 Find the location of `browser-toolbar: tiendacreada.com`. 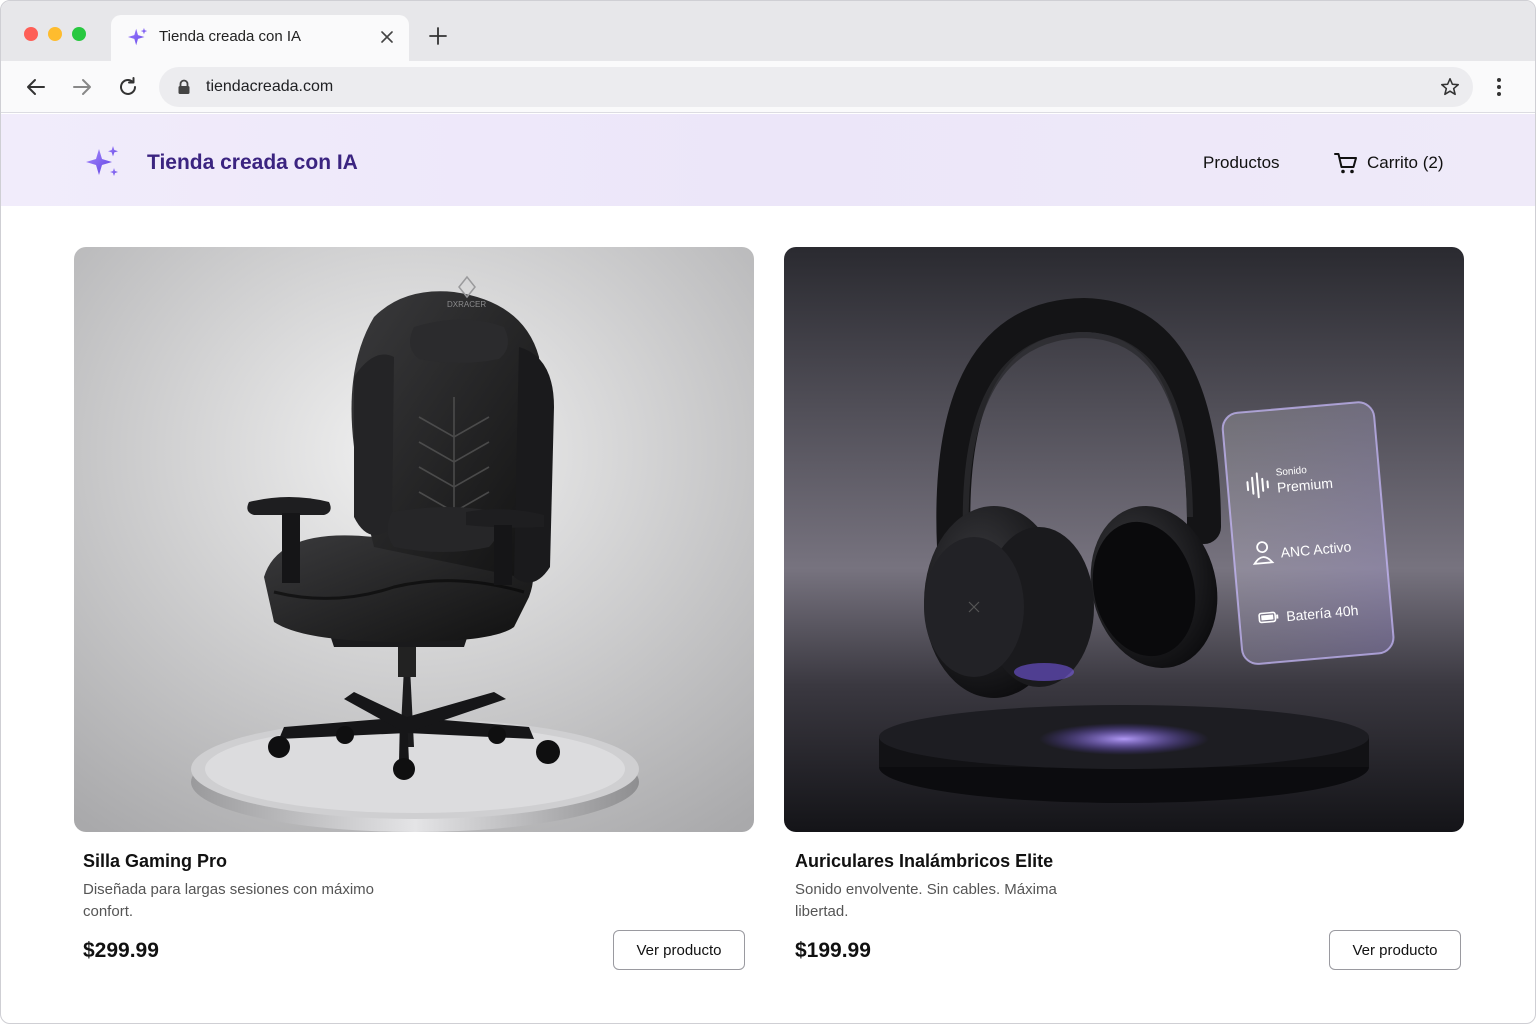

browser-toolbar: tiendacreada.com is located at coordinates (768, 87).